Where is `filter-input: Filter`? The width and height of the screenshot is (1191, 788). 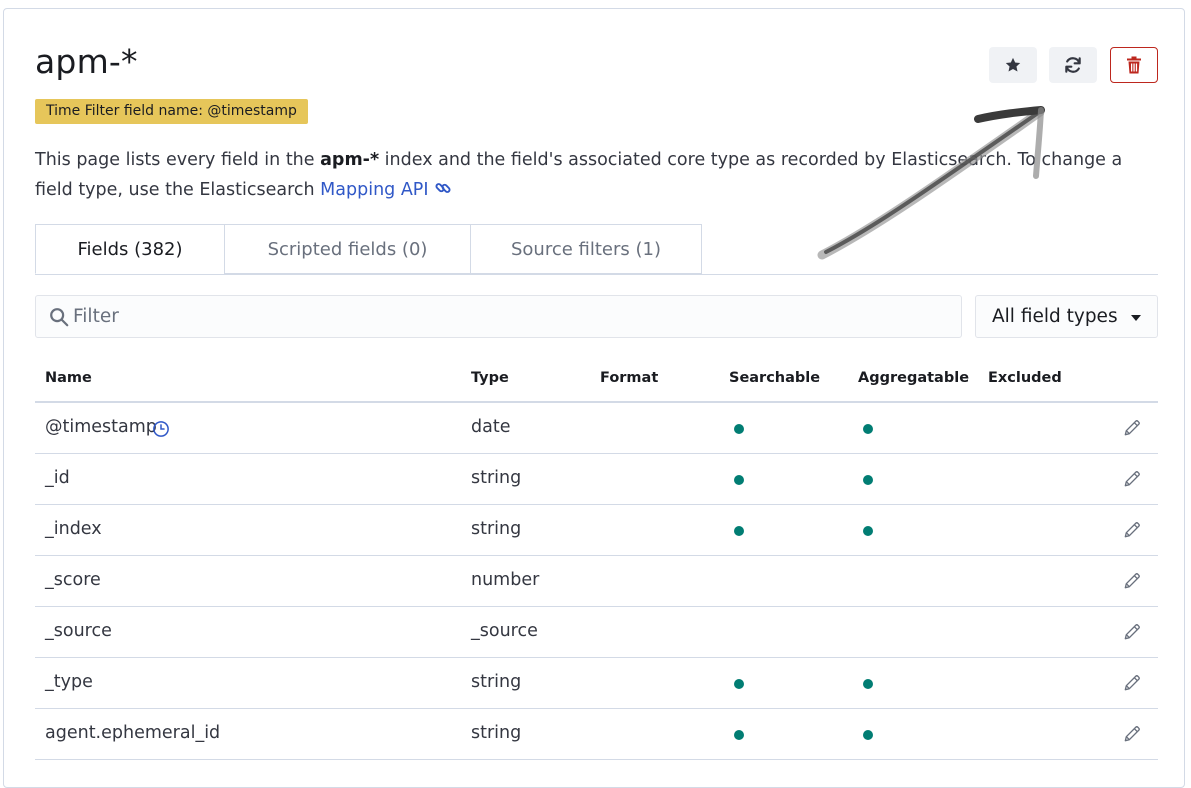
filter-input: Filter is located at coordinates (498, 316).